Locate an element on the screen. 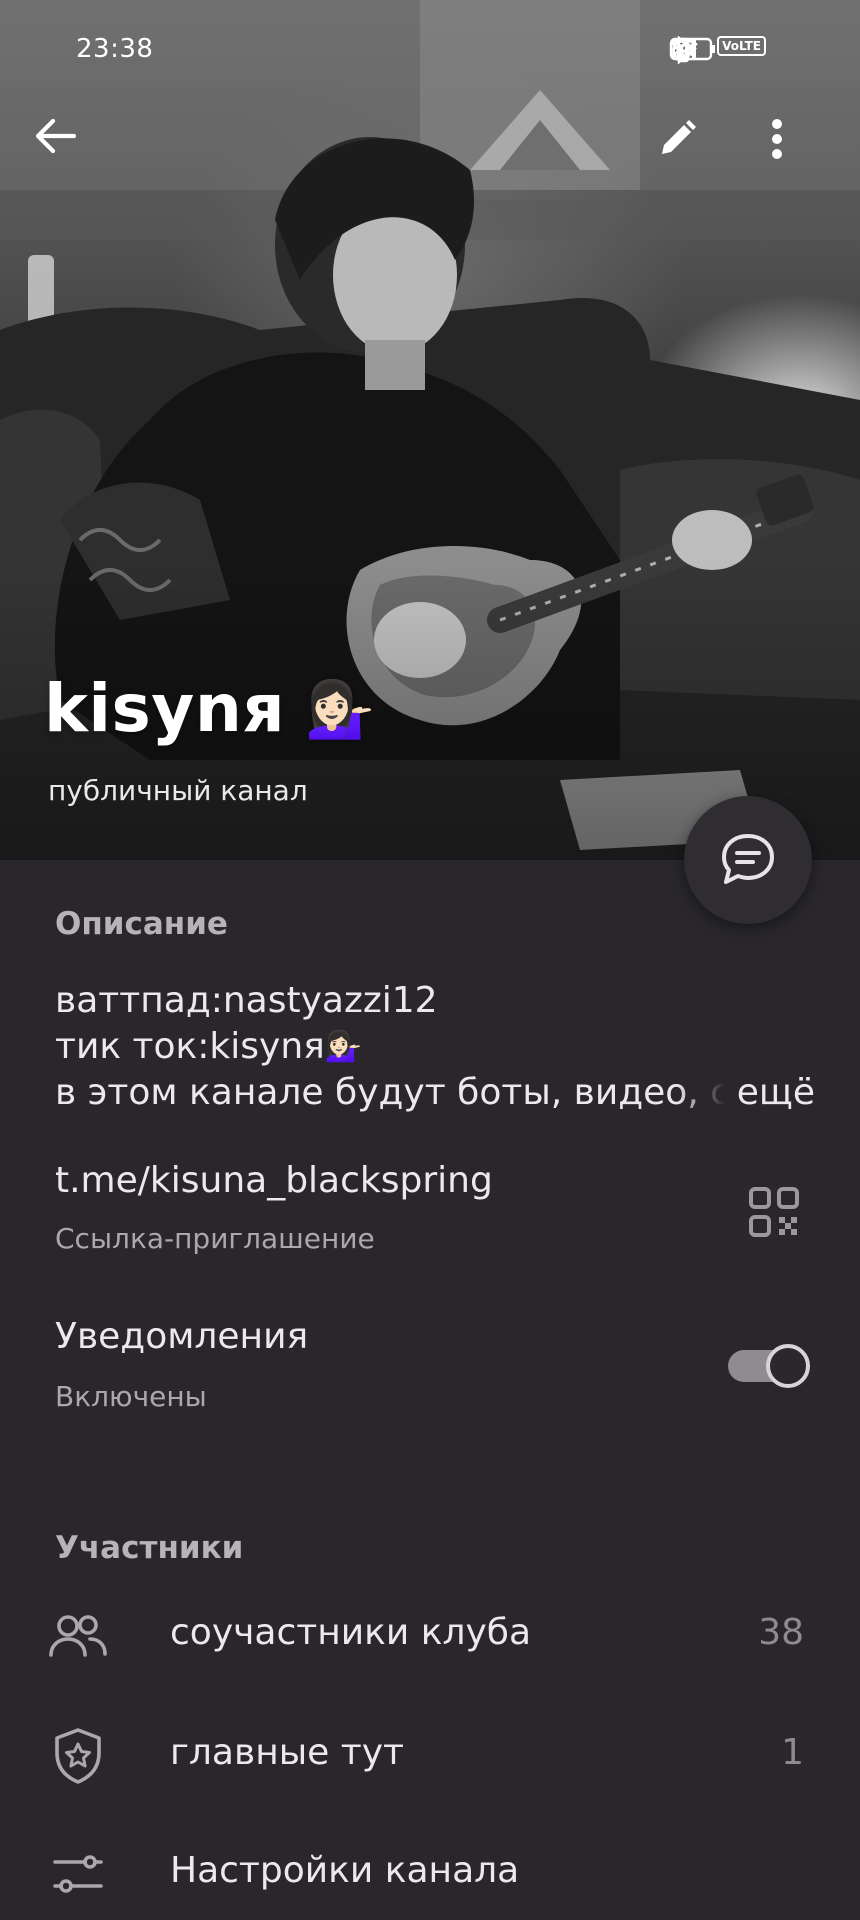 This screenshot has width=860, height=1920. status-icons: VoLTE is located at coordinates (729, 50).